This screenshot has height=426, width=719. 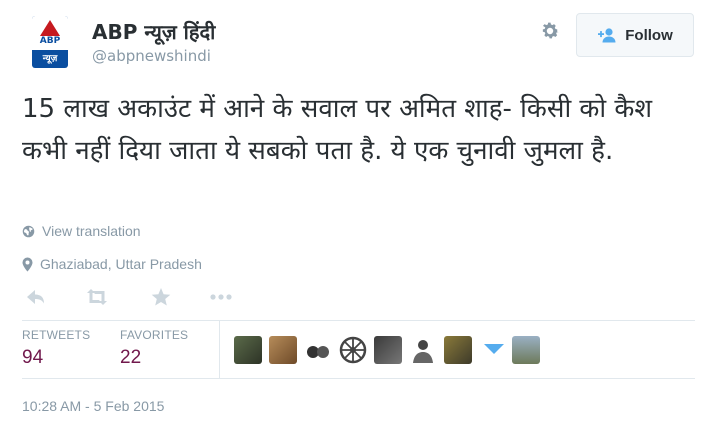 What do you see at coordinates (161, 297) in the screenshot?
I see `star-icon` at bounding box center [161, 297].